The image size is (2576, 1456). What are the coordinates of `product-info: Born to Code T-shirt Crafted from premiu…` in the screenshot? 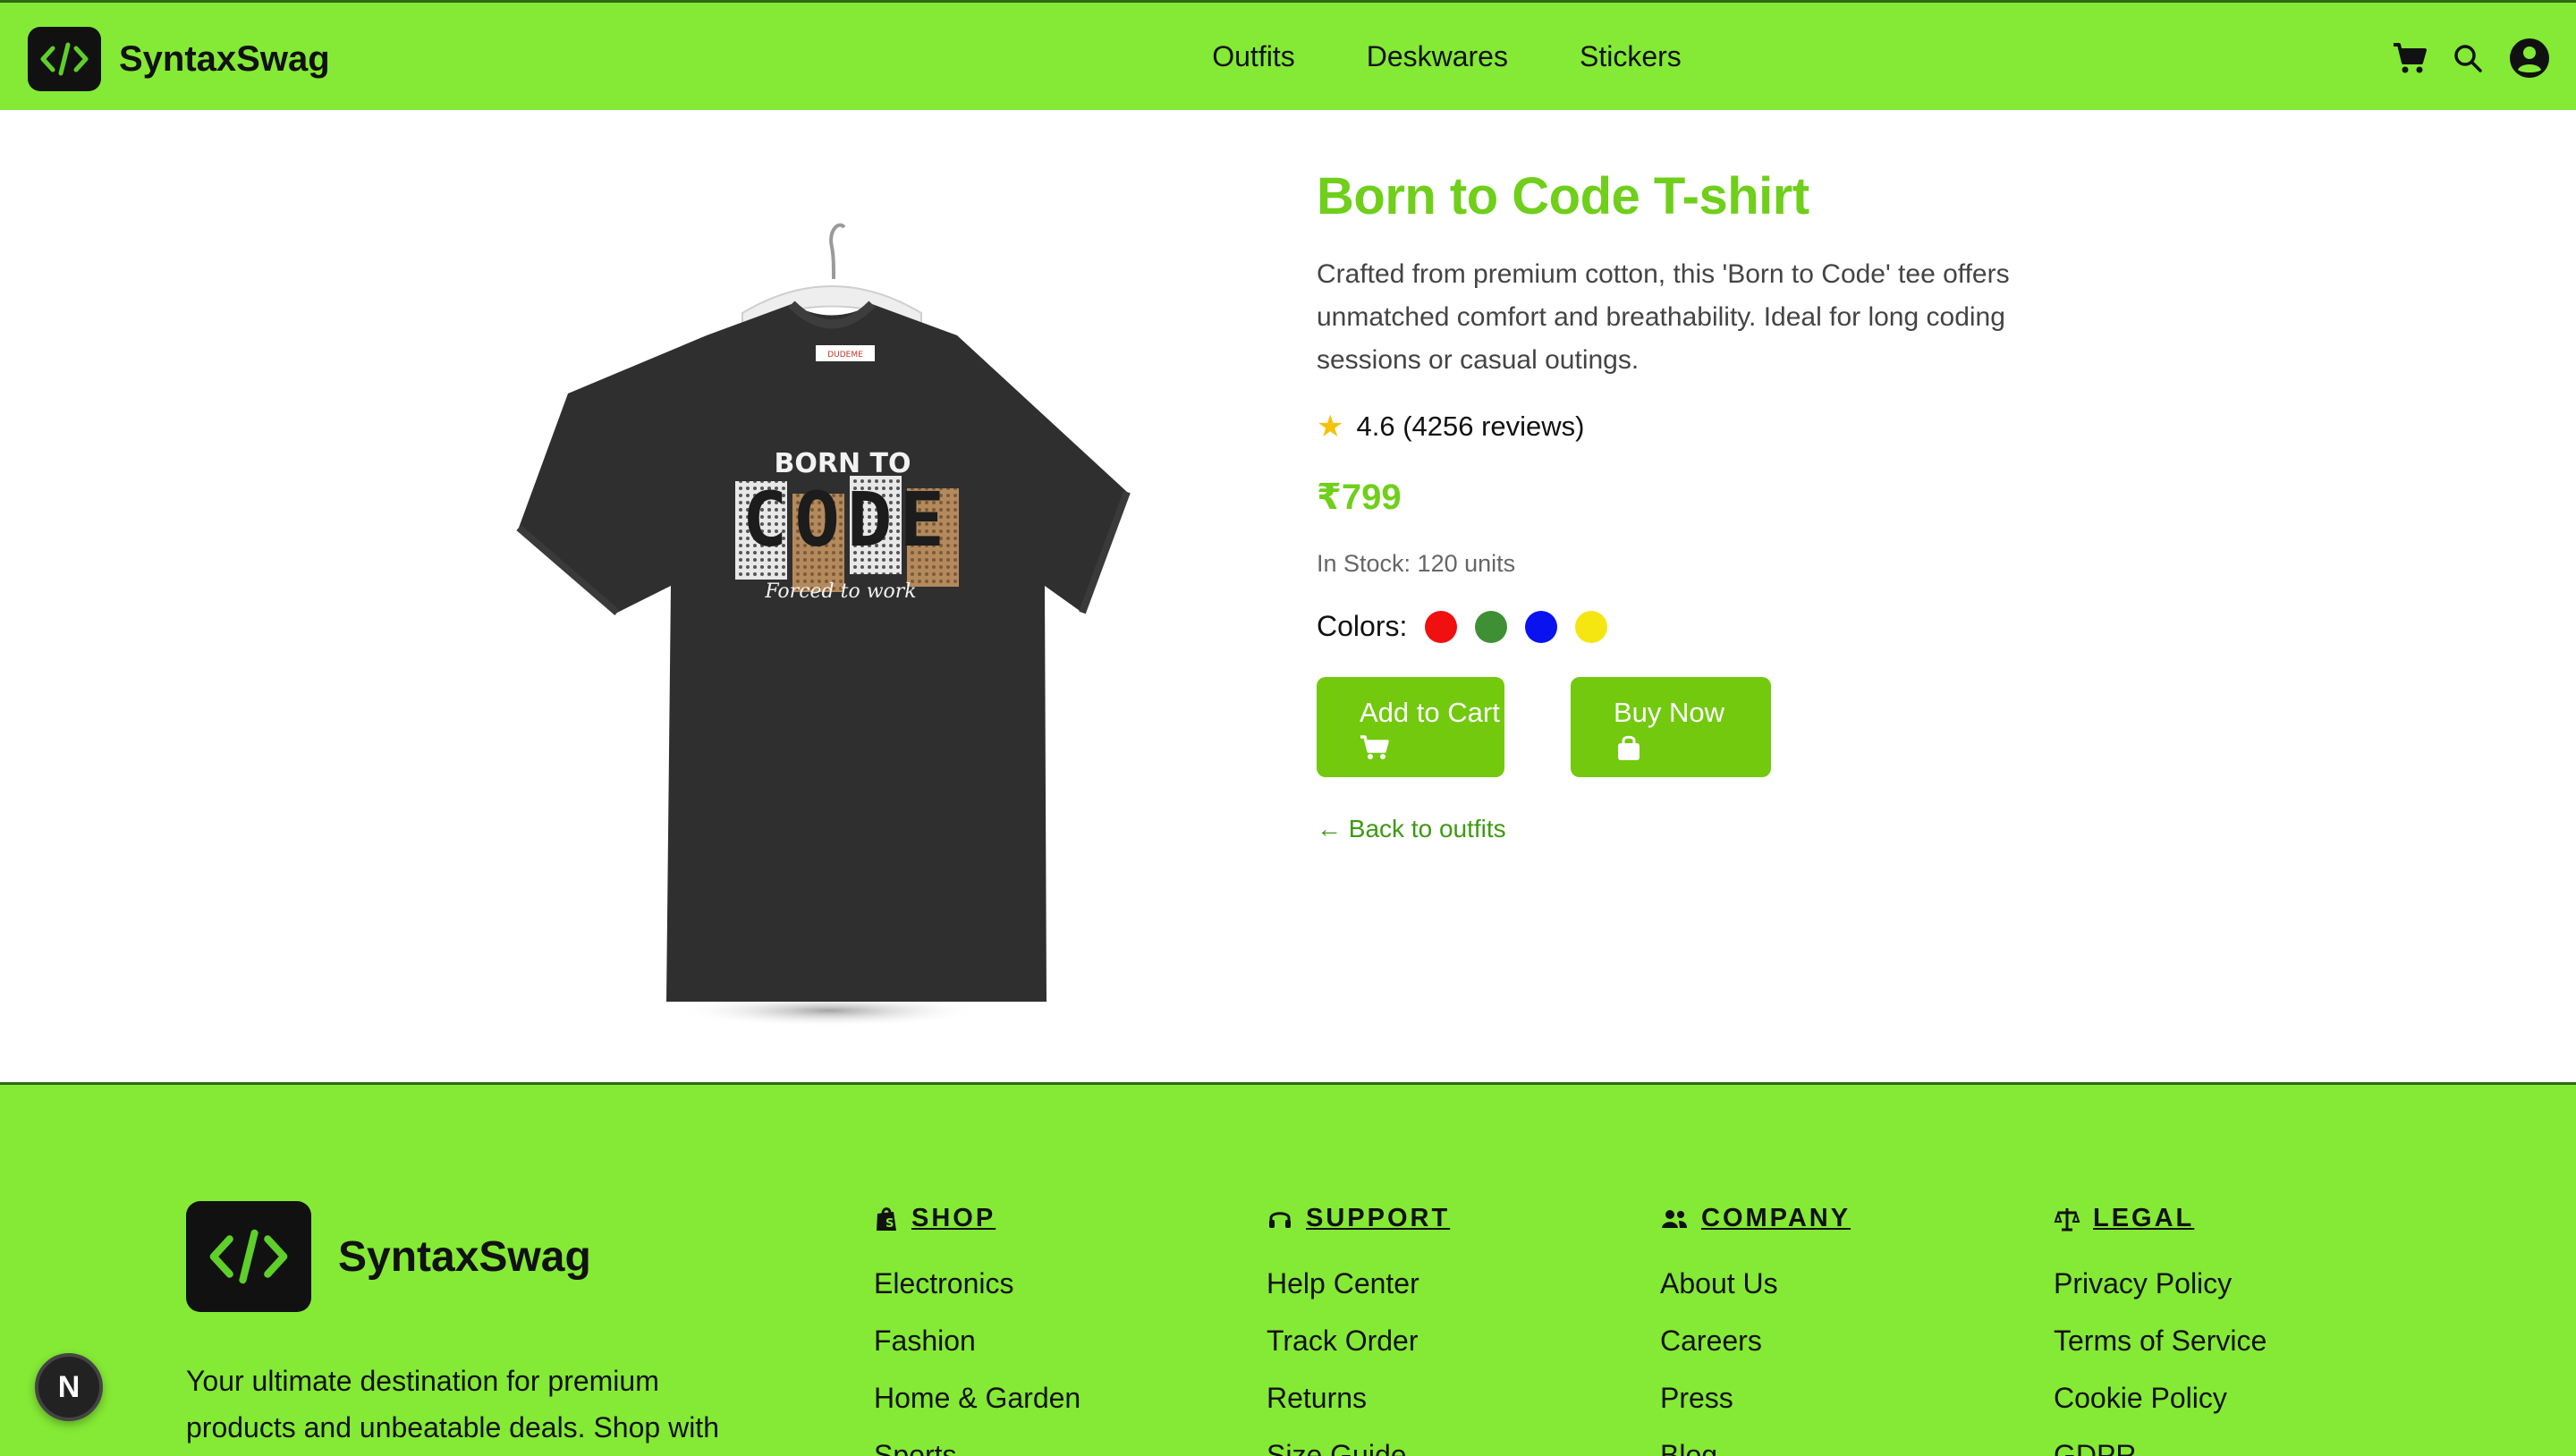 It's located at (1719, 505).